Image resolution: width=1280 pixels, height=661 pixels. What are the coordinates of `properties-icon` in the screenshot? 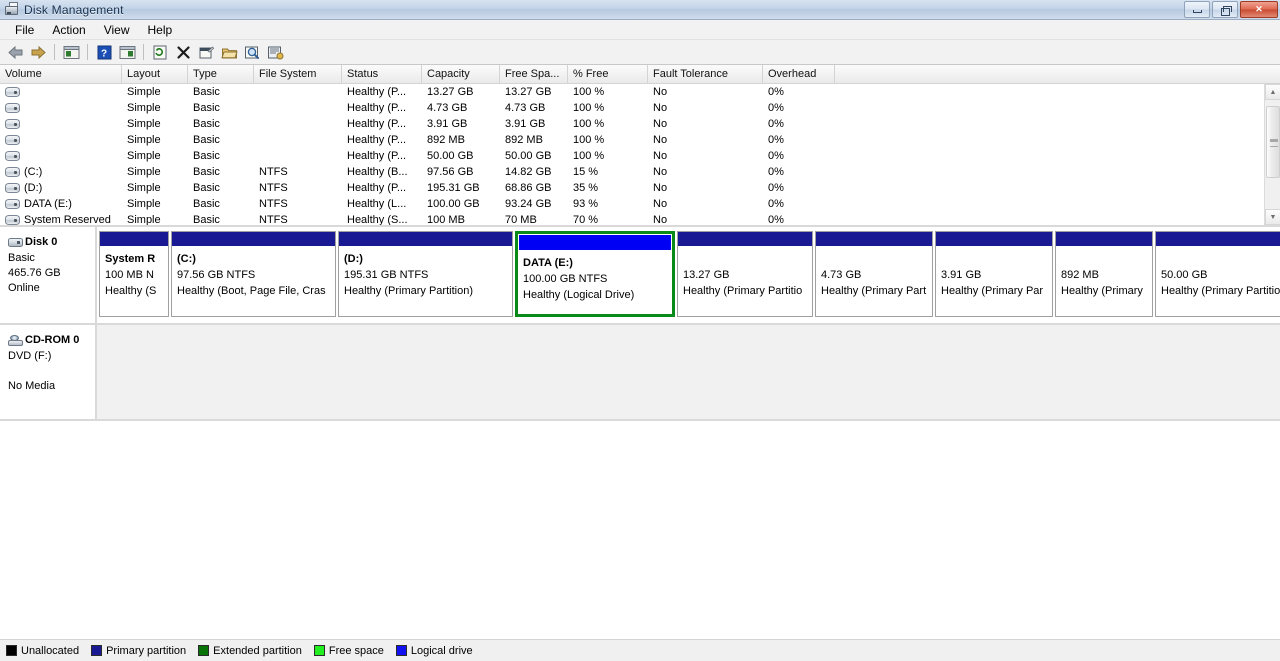 It's located at (206, 52).